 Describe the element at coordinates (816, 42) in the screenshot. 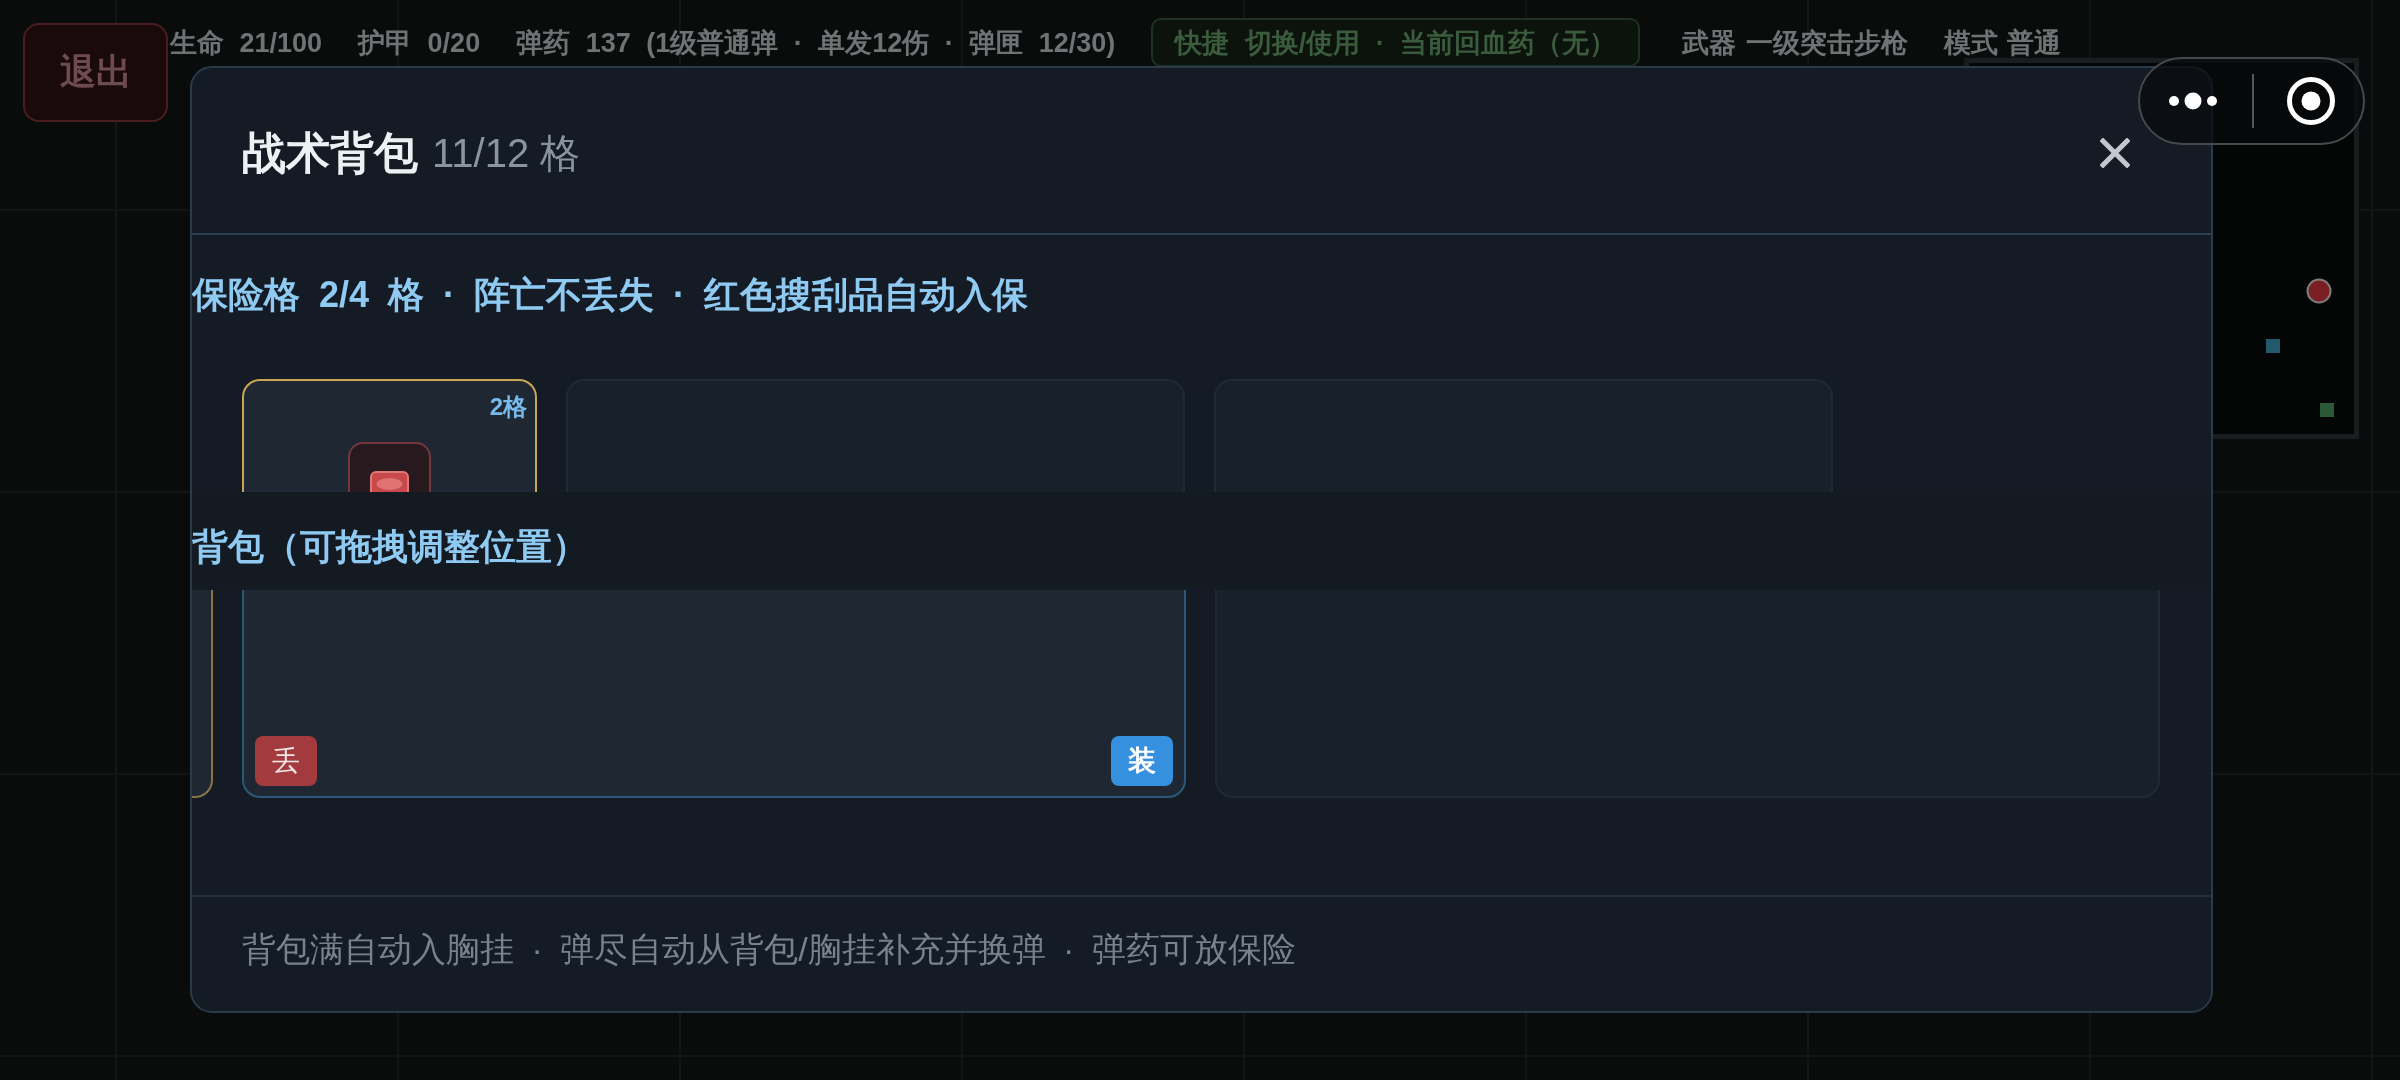

I see `stat-text: 弹药 137 (1级普通弹 · 单发12伤 · 弹匣 12/30)` at that location.